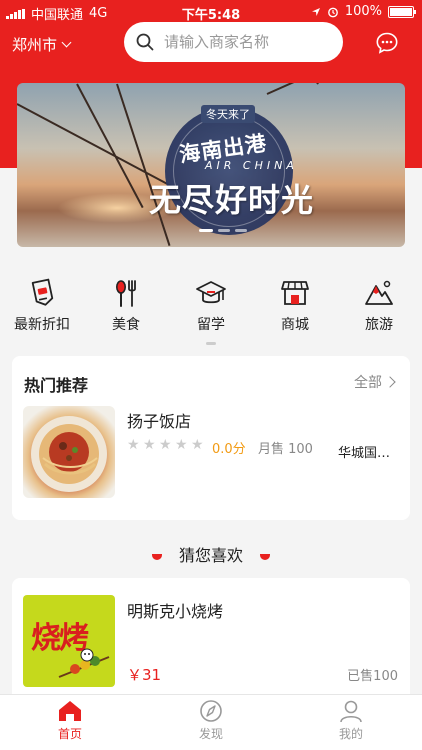  What do you see at coordinates (211, 12) in the screenshot?
I see `status-bar: 中国联通 4G 下午5:48 100%` at bounding box center [211, 12].